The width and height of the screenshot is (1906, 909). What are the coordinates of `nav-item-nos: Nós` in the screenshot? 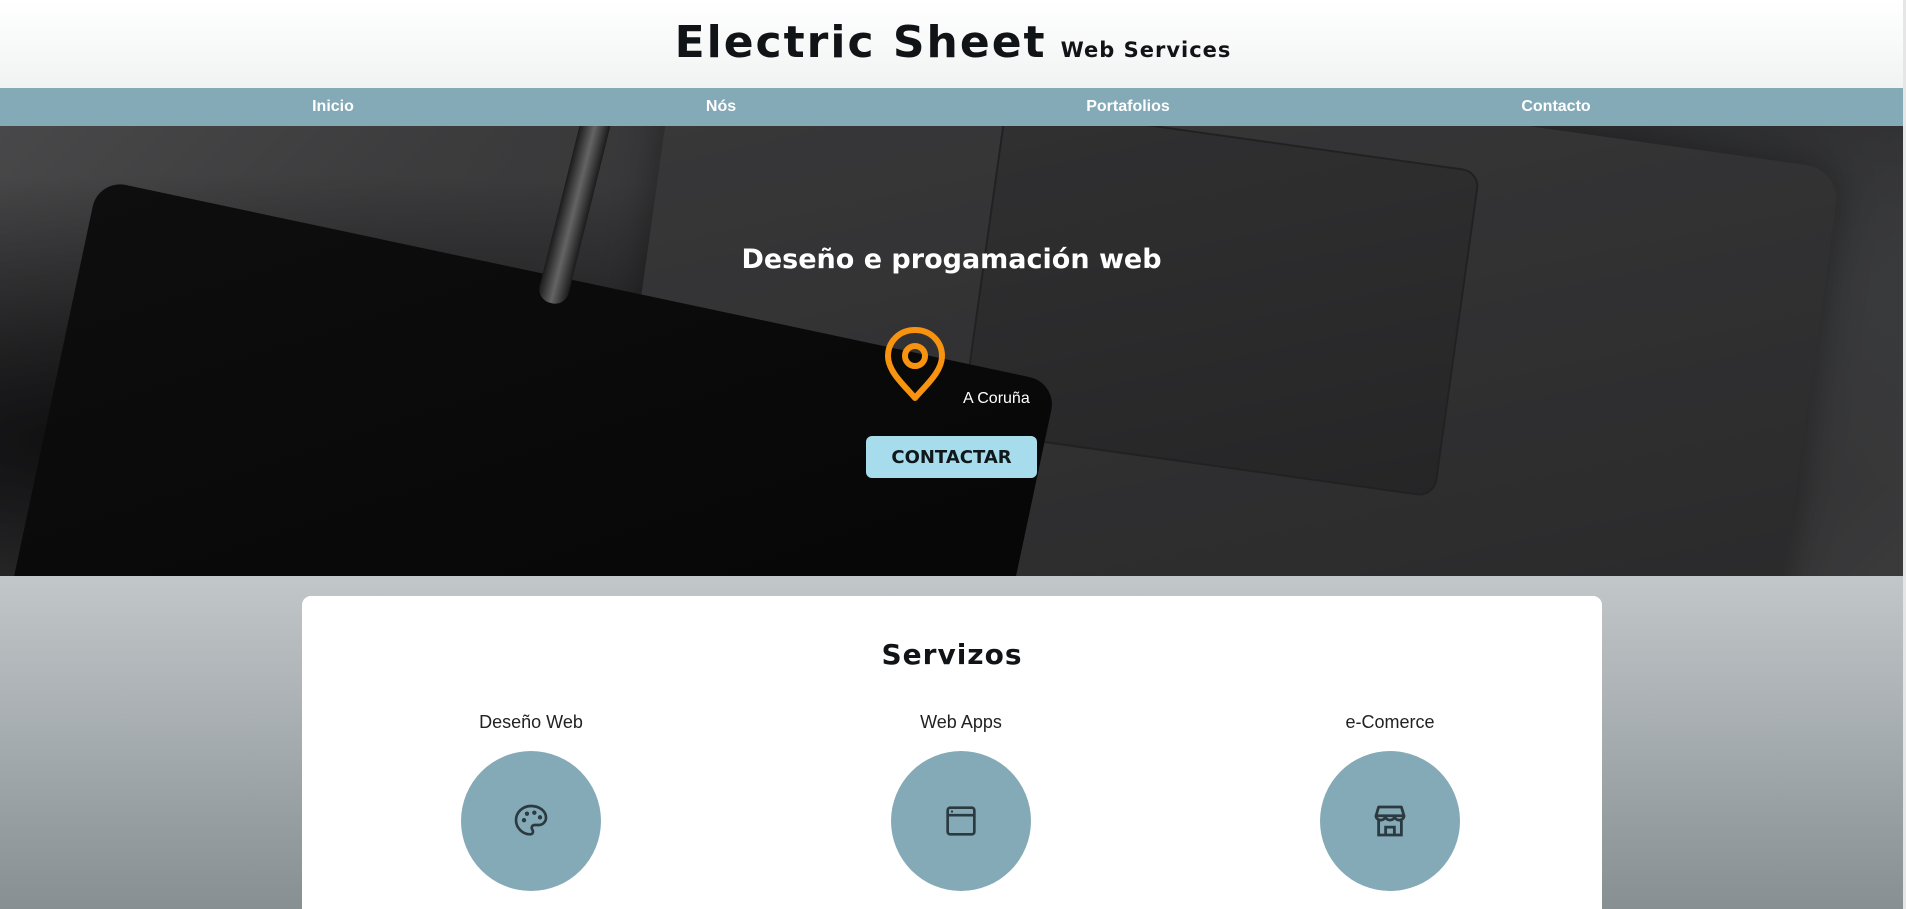 It's located at (721, 107).